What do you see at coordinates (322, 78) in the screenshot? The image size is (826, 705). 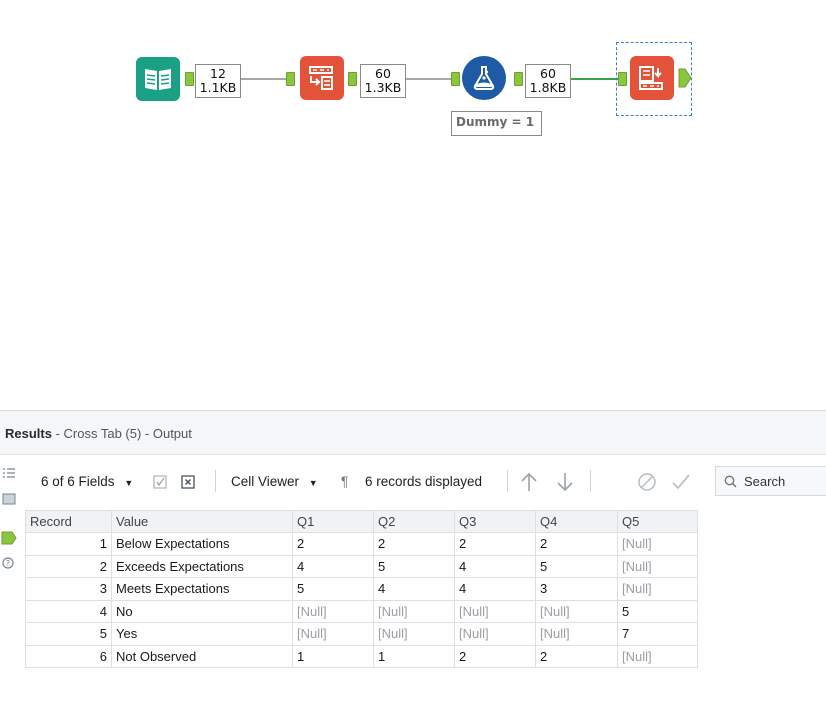 I see `cross-tab-tool` at bounding box center [322, 78].